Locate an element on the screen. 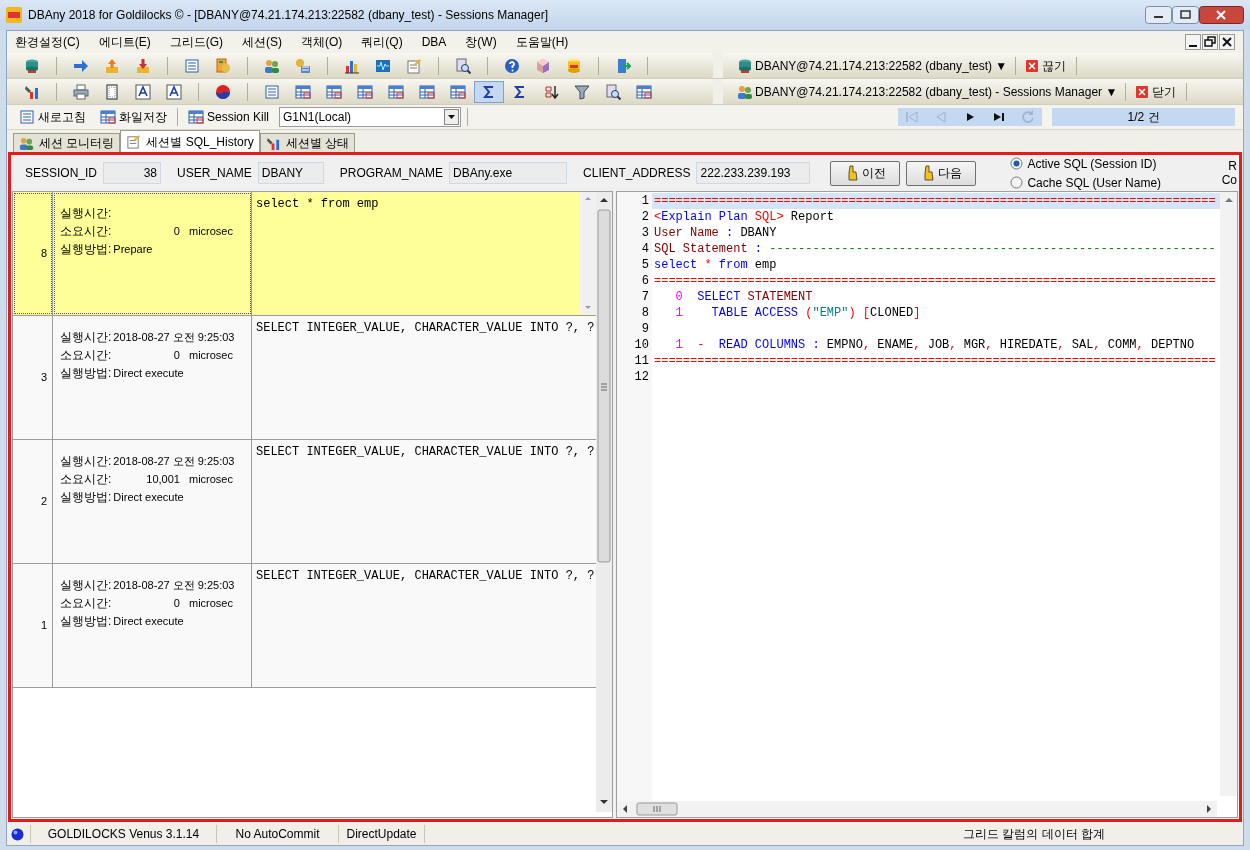  field-label: PROGRAM_NAME is located at coordinates (391, 173).